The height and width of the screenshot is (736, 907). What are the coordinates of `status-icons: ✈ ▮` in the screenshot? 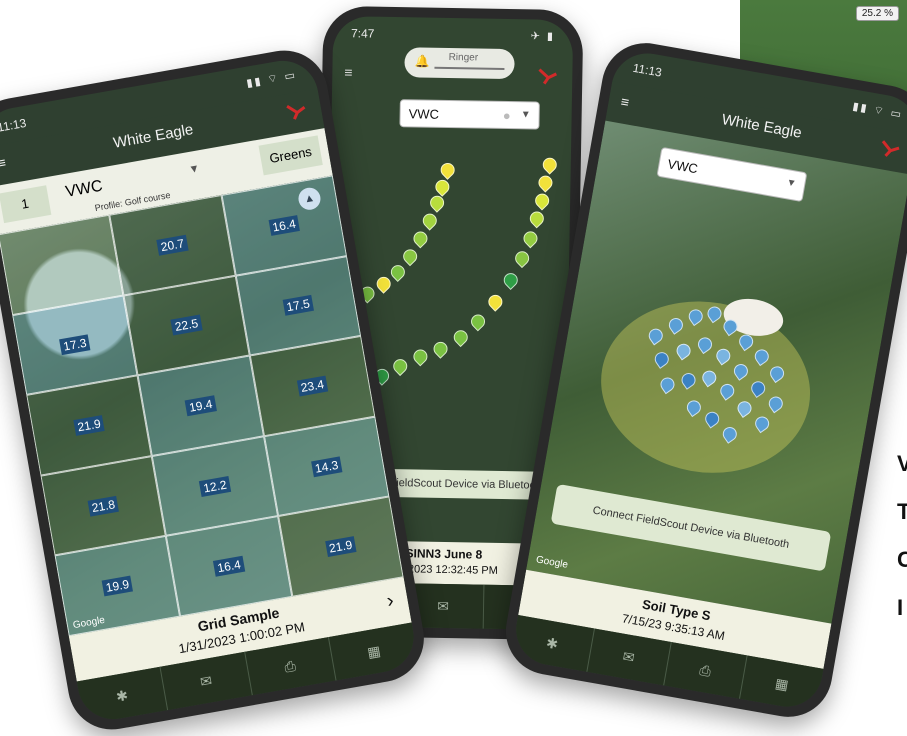 It's located at (543, 36).